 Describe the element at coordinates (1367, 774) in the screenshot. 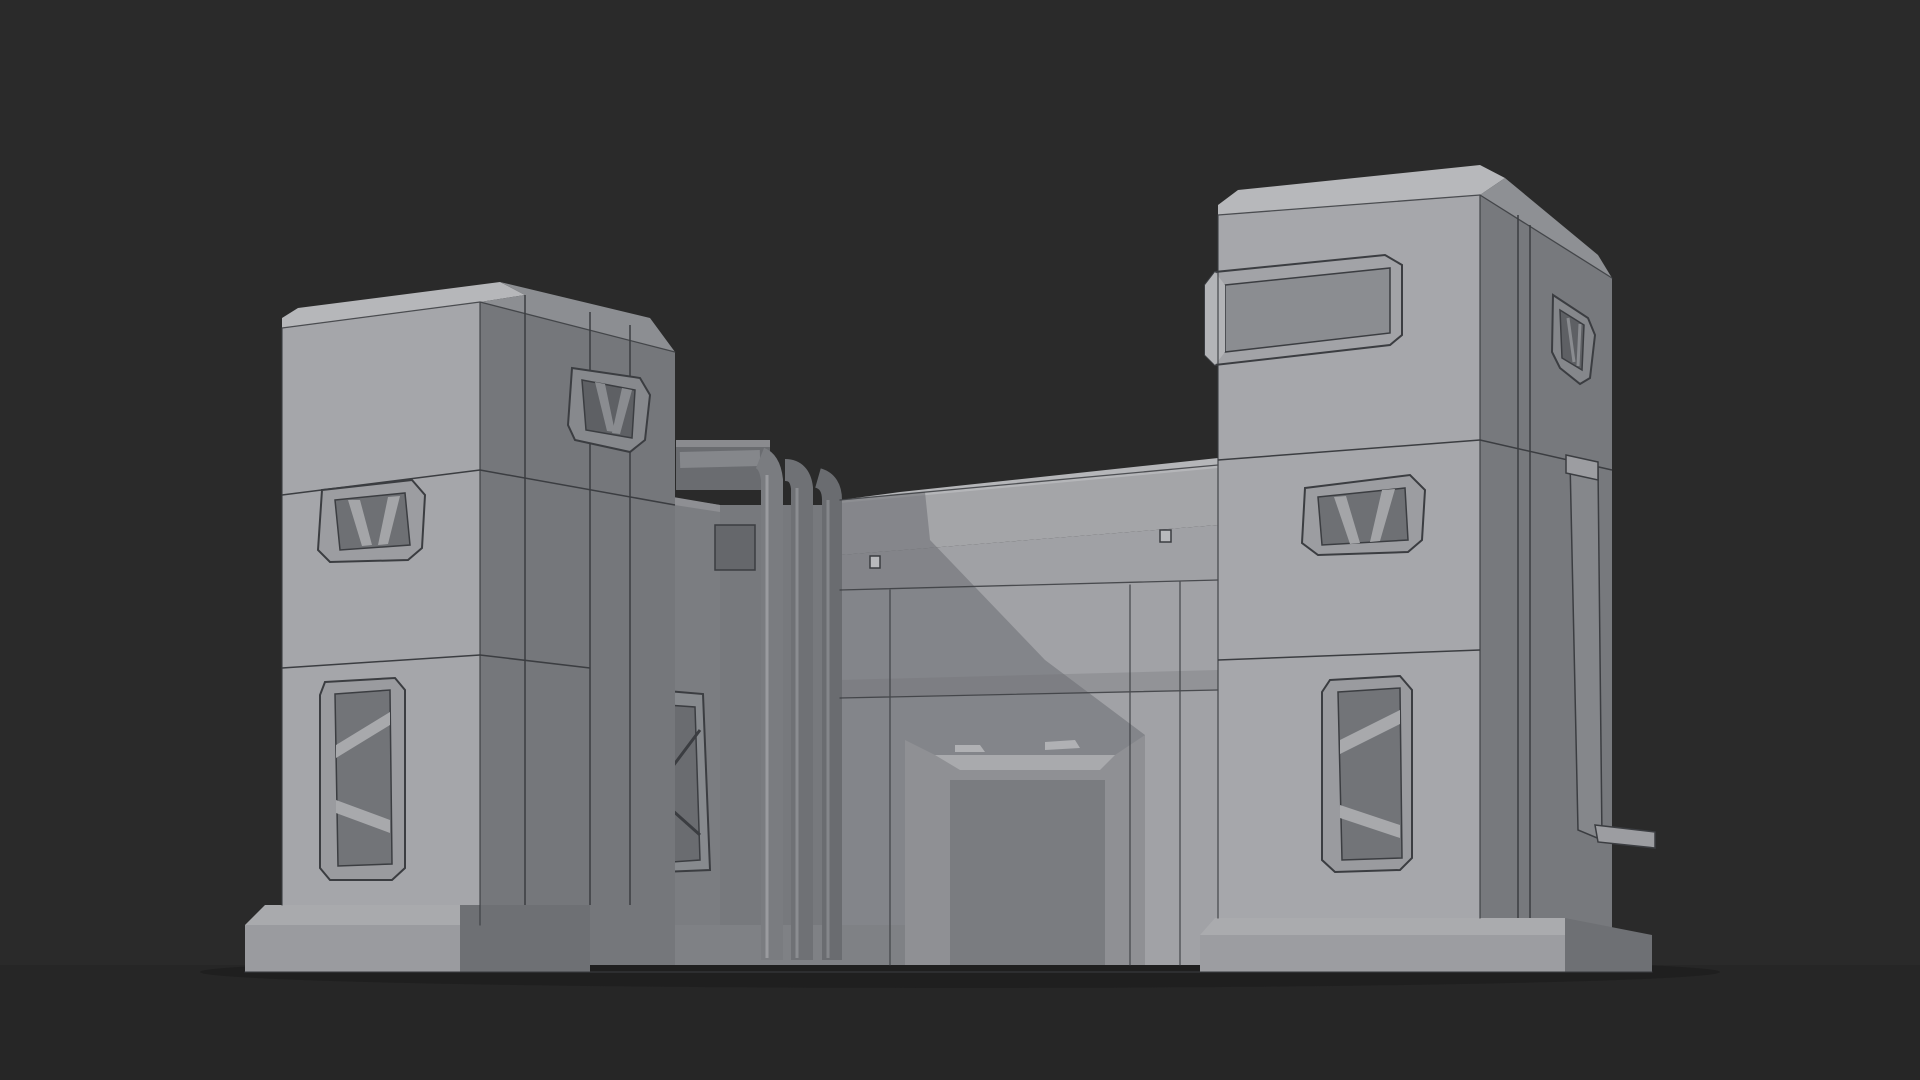

I see `right-tower-window` at that location.